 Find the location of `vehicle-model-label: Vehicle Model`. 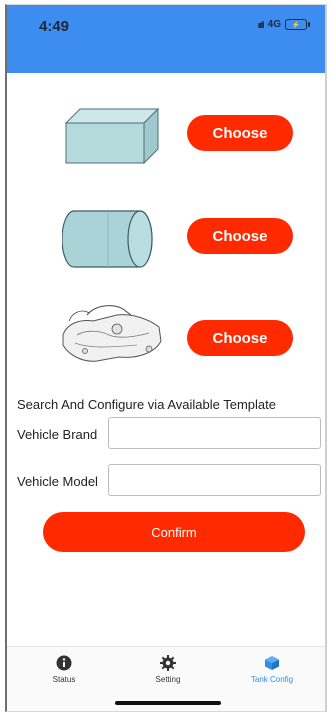

vehicle-model-label: Vehicle Model is located at coordinates (57, 481).